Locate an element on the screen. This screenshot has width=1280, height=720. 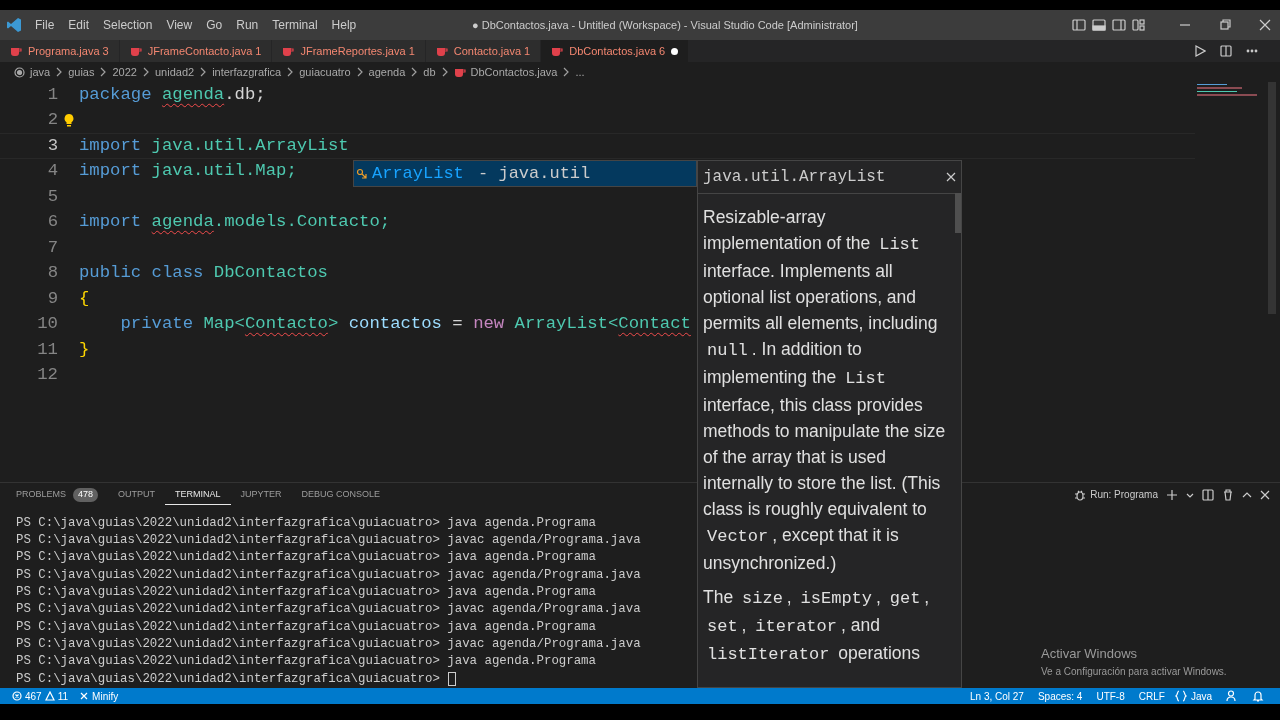
line-number: 9 is located at coordinates (52, 298).